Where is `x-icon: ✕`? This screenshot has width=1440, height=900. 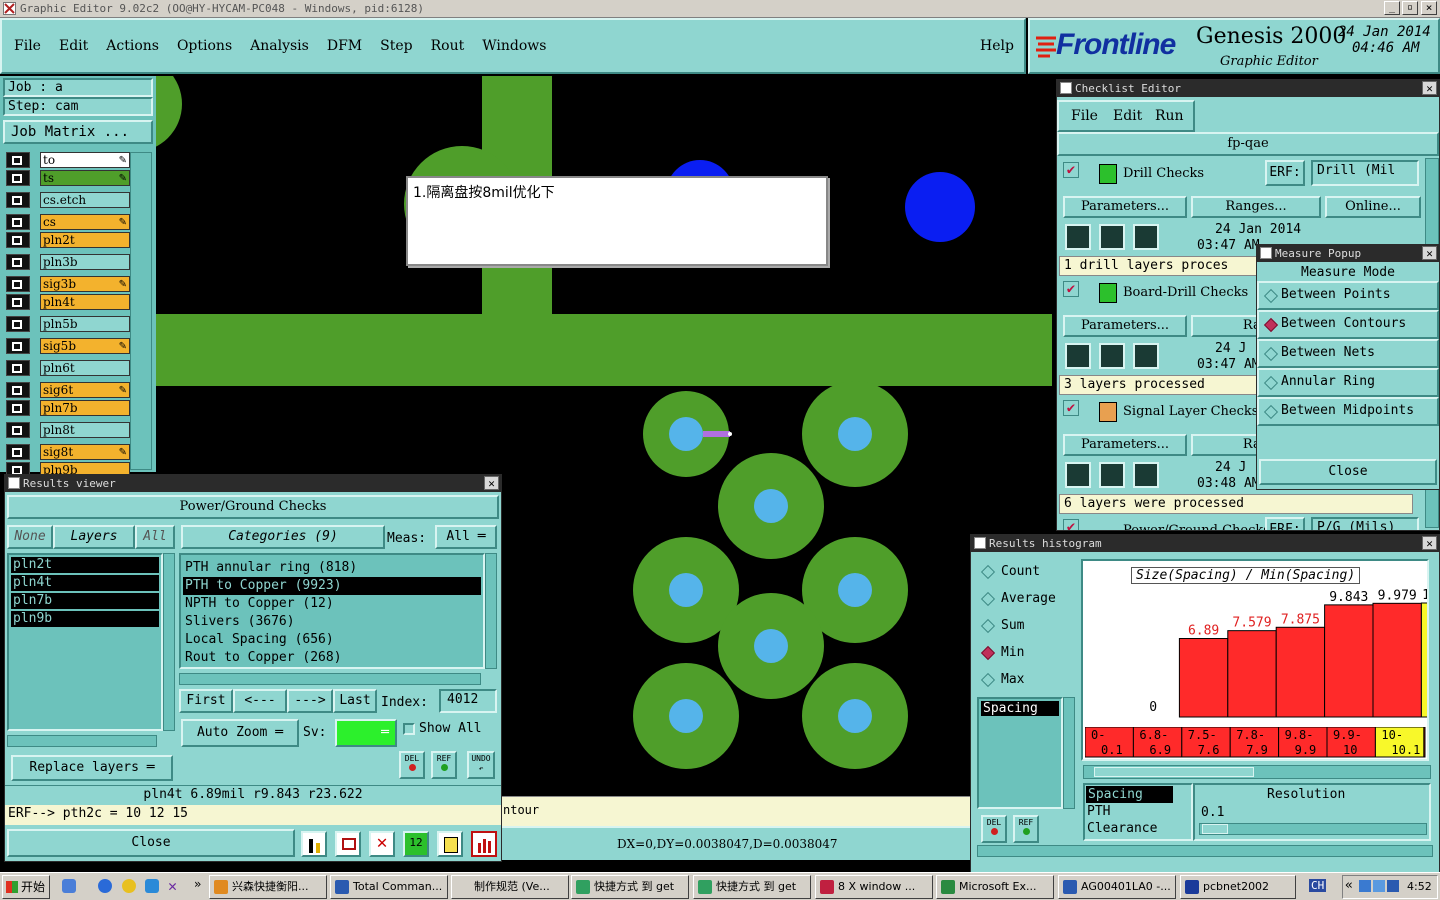 x-icon: ✕ is located at coordinates (172, 886).